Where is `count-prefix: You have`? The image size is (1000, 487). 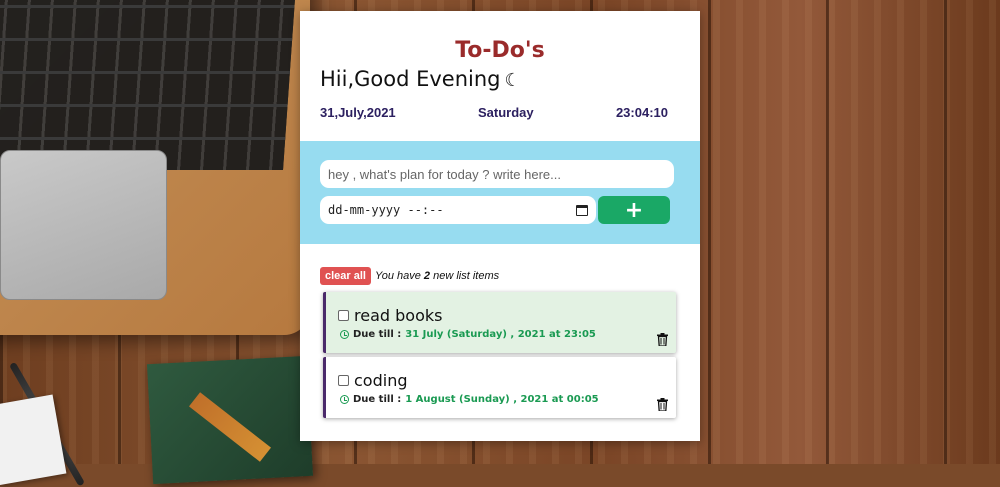 count-prefix: You have is located at coordinates (397, 276).